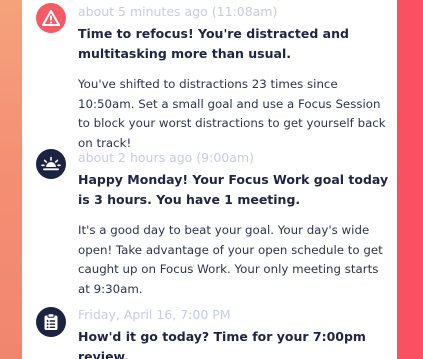 The height and width of the screenshot is (359, 423). I want to click on sunrise-icon, so click(51, 164).